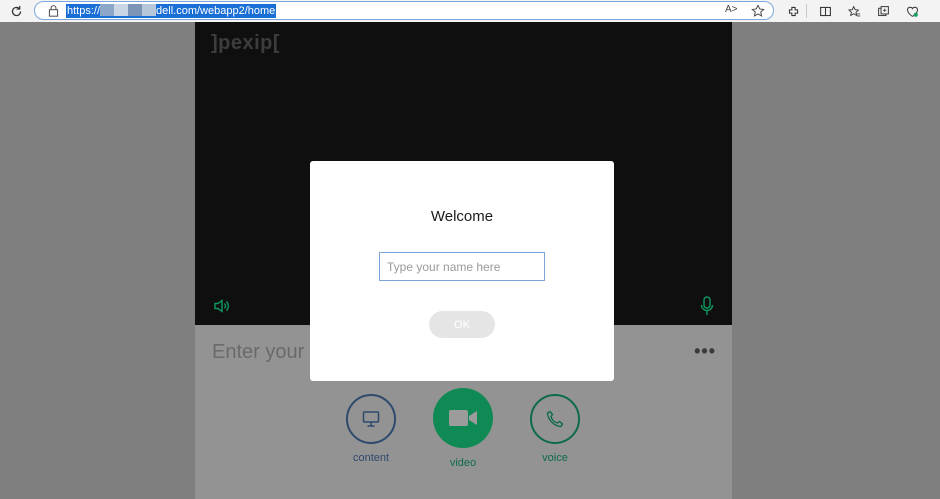 Image resolution: width=940 pixels, height=499 pixels. I want to click on browser-essentials-icon, so click(912, 11).